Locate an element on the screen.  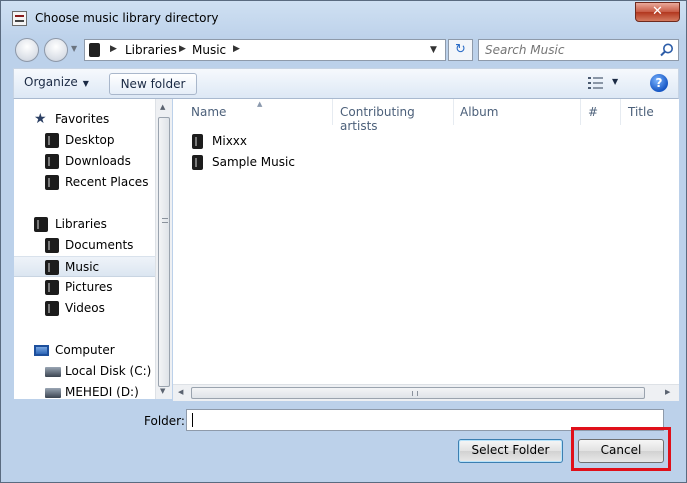
downloads-icon is located at coordinates (52, 161).